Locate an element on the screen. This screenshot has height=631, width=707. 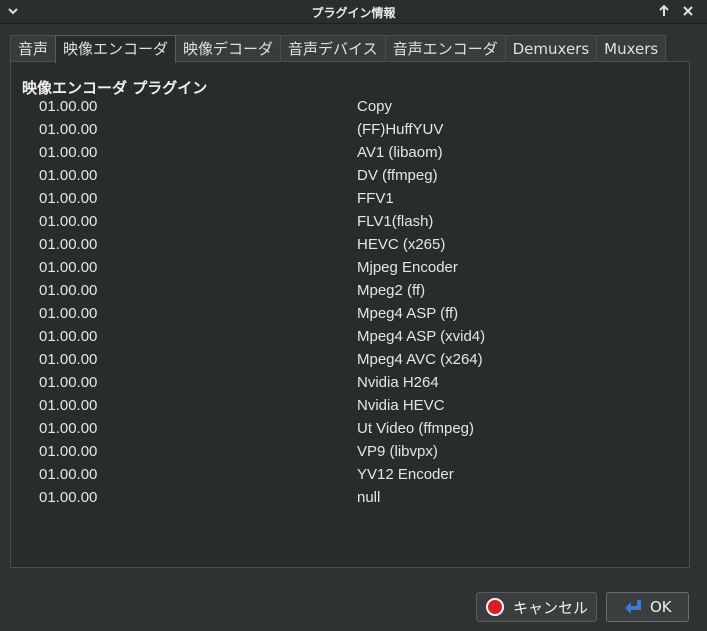
tab-muxers: Muxers is located at coordinates (631, 48).